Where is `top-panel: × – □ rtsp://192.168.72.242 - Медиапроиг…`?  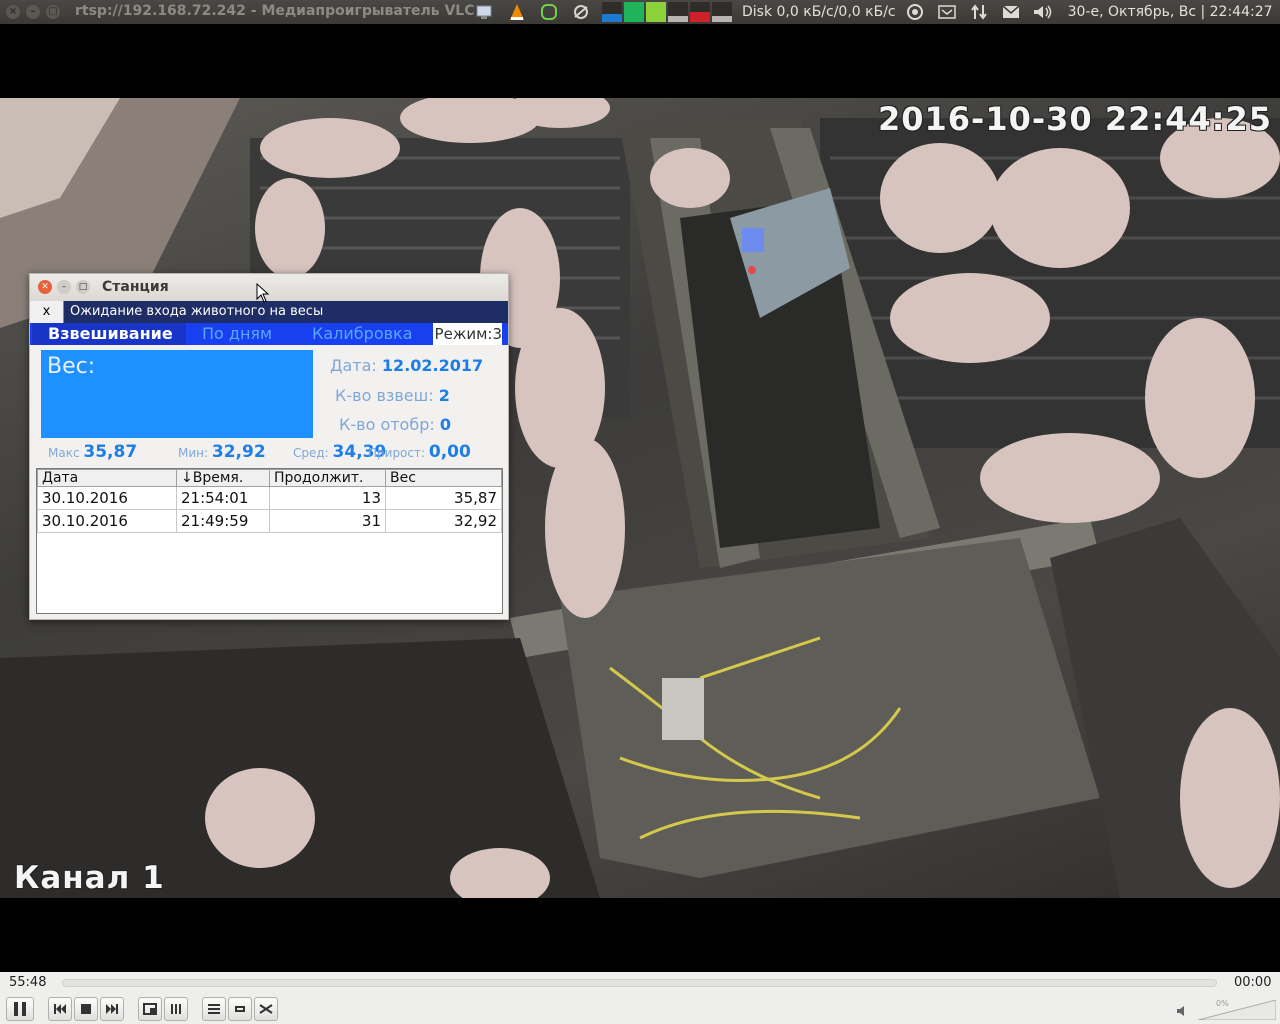 top-panel: × – □ rtsp://192.168.72.242 - Медиапроиг… is located at coordinates (640, 12).